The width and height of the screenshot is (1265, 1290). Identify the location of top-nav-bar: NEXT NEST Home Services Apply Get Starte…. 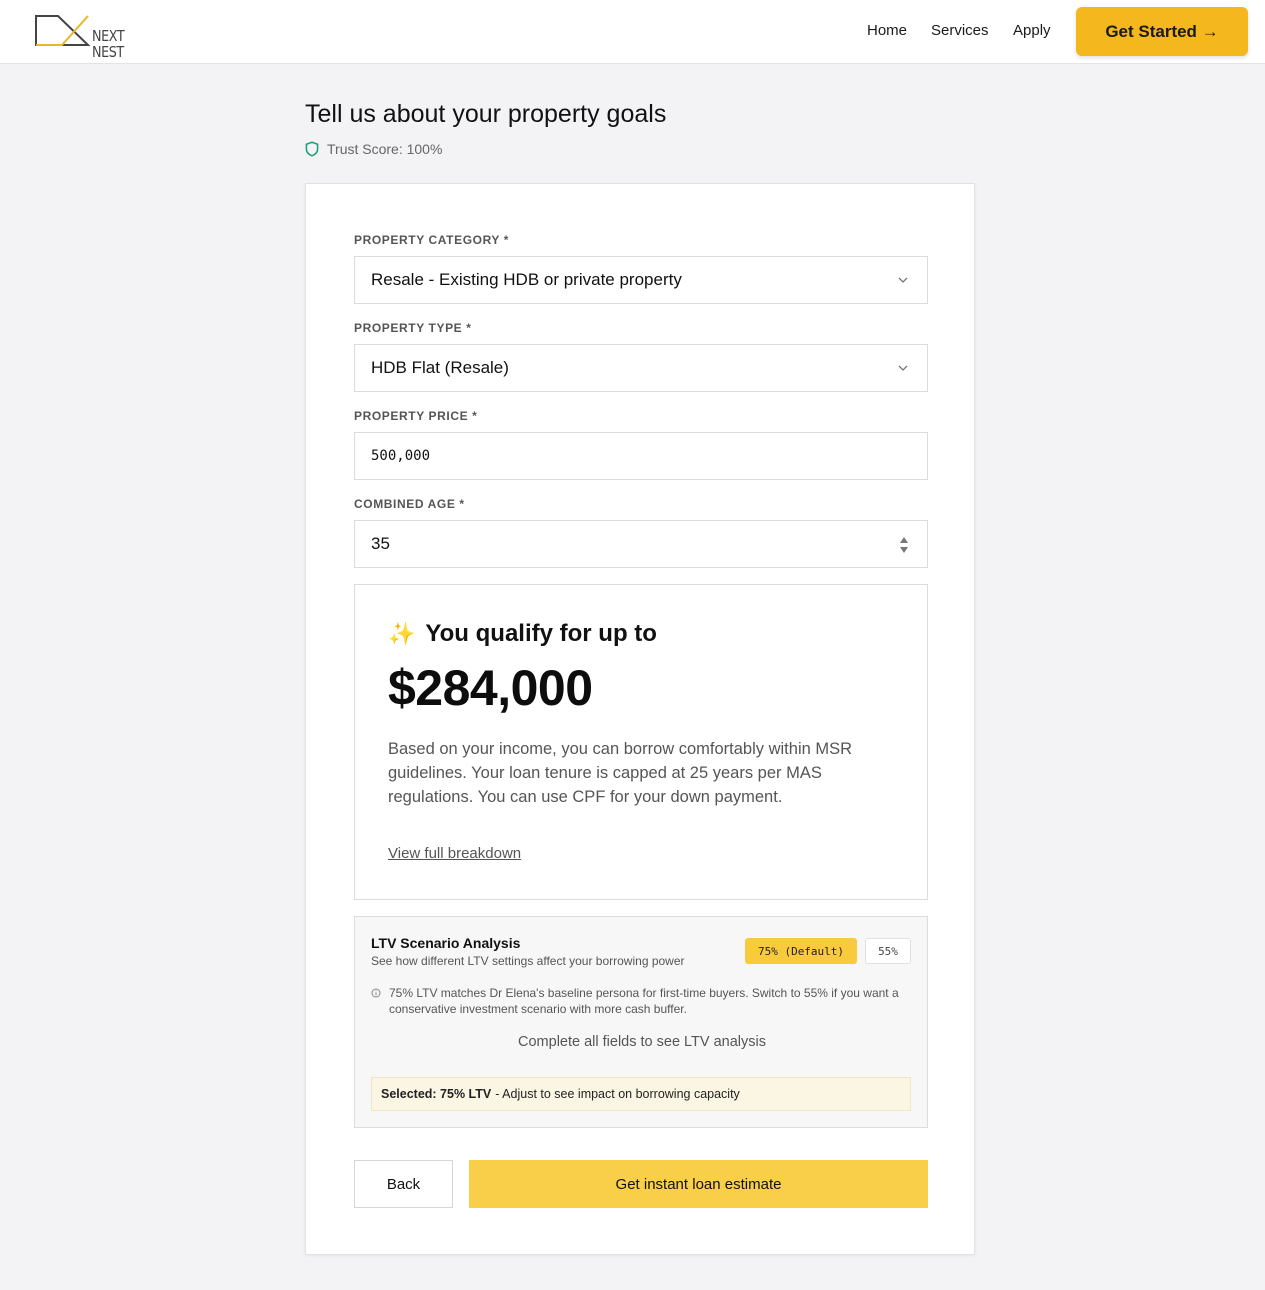
(632, 32).